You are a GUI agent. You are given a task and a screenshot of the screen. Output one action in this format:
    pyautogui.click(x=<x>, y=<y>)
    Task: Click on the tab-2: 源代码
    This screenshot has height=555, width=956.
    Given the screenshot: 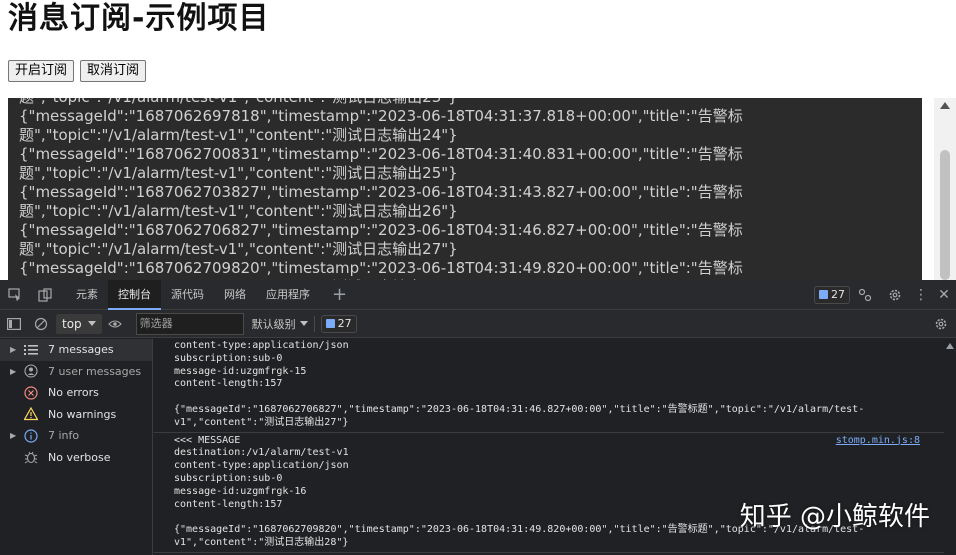 What is the action you would take?
    pyautogui.click(x=187, y=295)
    